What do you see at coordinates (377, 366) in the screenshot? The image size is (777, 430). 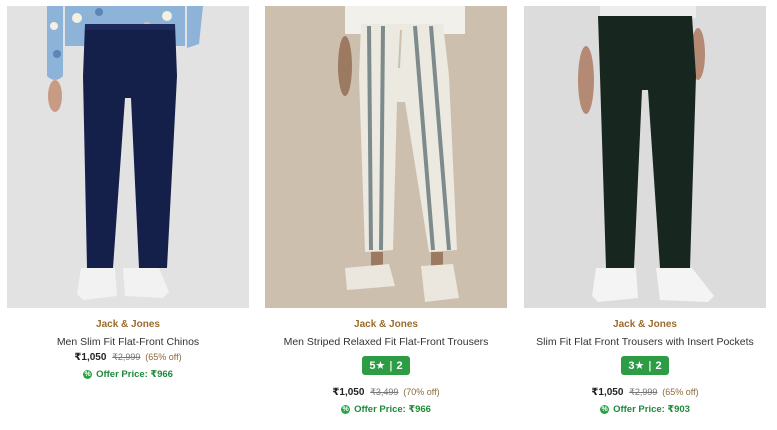 I see `rating-value: 5★` at bounding box center [377, 366].